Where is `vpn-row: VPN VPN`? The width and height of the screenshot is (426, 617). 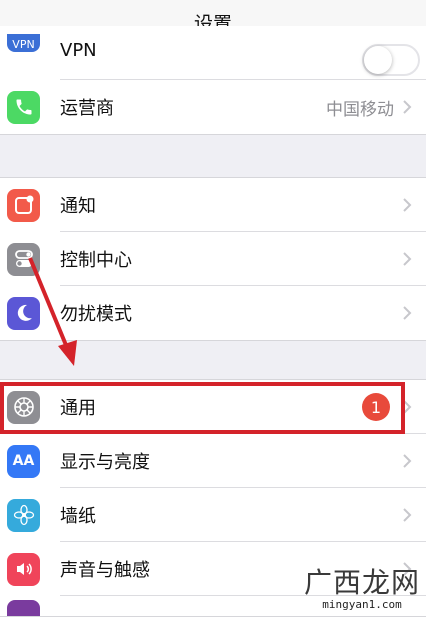
vpn-row: VPN VPN is located at coordinates (213, 53).